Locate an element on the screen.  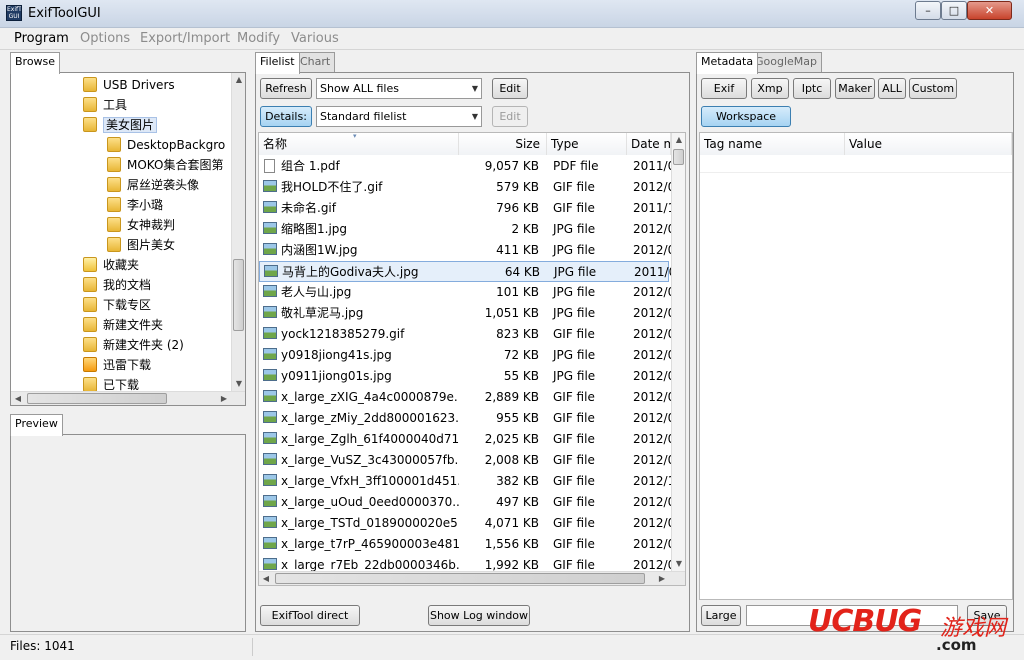
refresh-button: Refresh is located at coordinates (286, 88).